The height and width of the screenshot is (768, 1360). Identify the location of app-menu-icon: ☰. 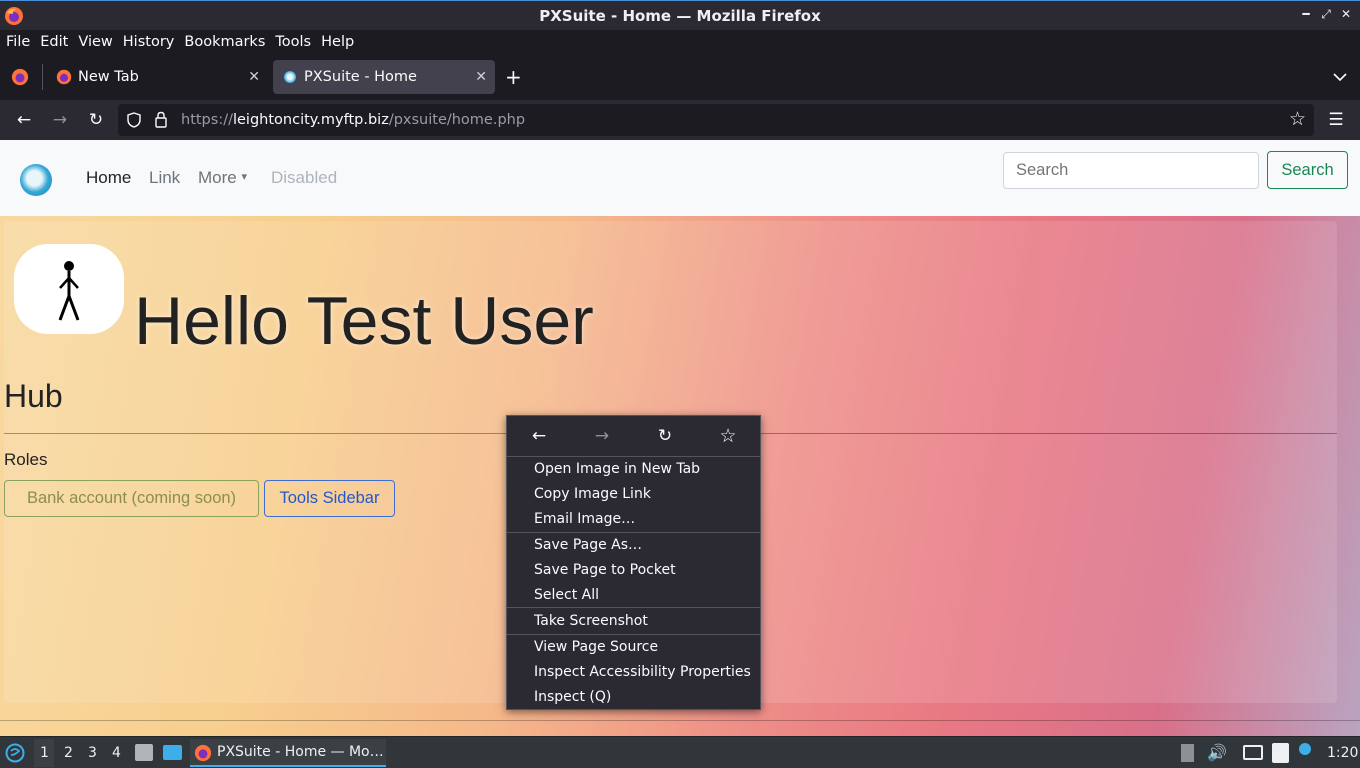
(1336, 120).